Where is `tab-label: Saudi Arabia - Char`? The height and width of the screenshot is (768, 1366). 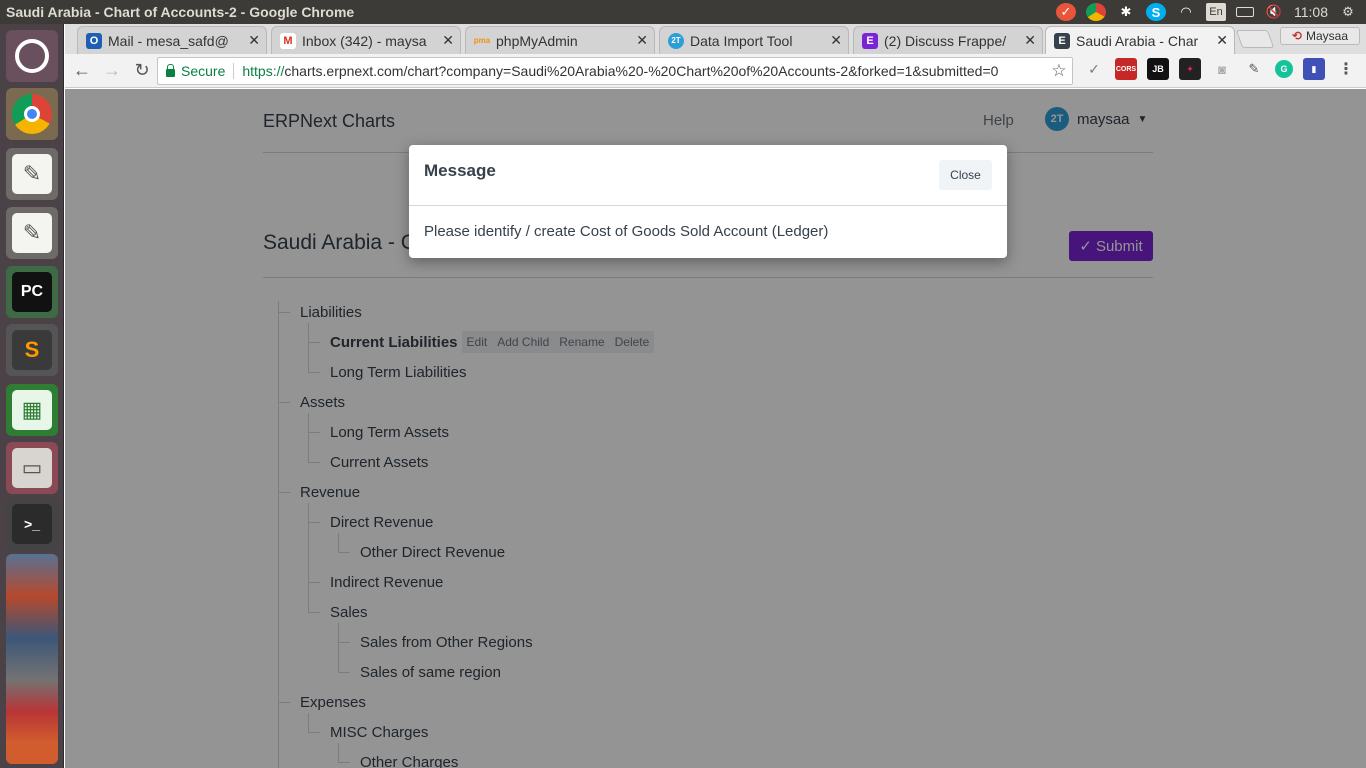 tab-label: Saudi Arabia - Char is located at coordinates (1137, 40).